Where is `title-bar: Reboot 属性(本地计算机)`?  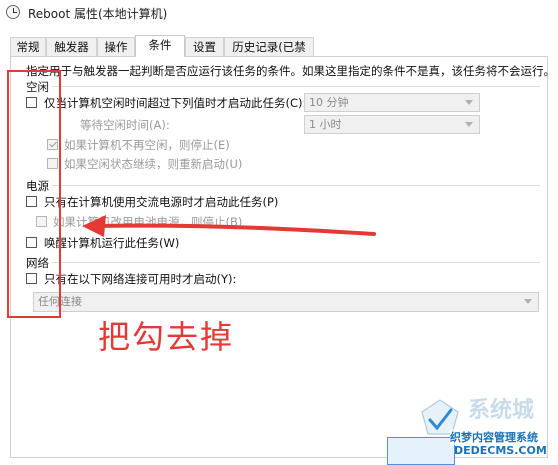 title-bar: Reboot 属性(本地计算机) is located at coordinates (279, 14).